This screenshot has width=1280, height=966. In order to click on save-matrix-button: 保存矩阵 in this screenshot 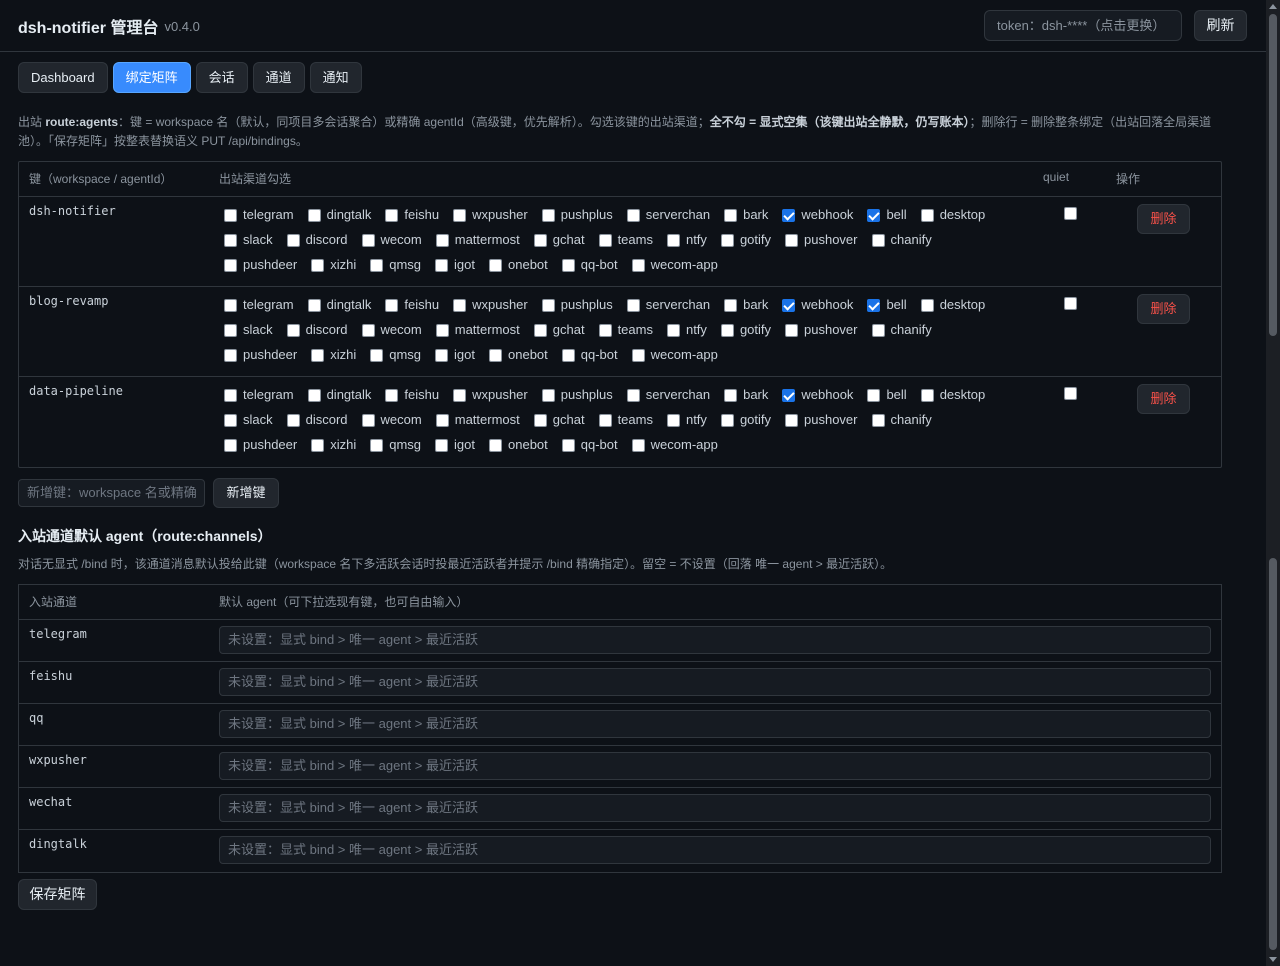, I will do `click(57, 894)`.